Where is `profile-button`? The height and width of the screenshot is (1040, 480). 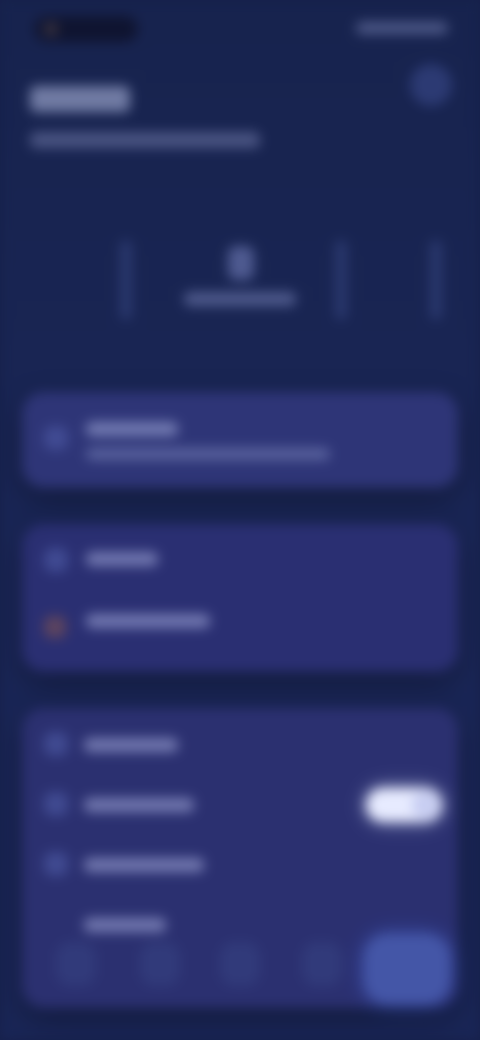 profile-button is located at coordinates (431, 85).